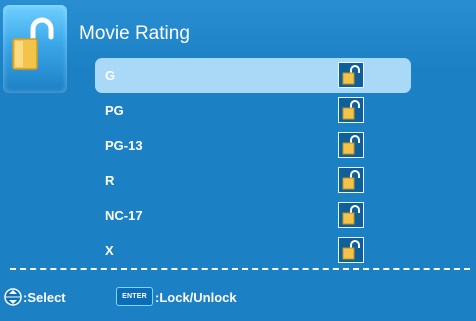  What do you see at coordinates (110, 75) in the screenshot?
I see `rating-label: G` at bounding box center [110, 75].